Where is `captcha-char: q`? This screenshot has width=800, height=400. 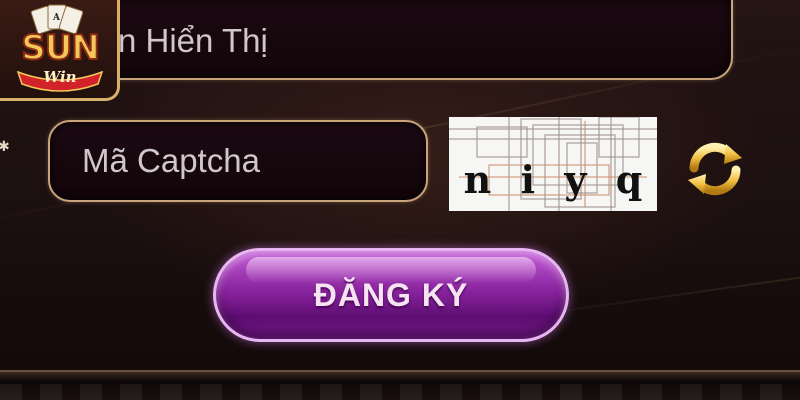 captcha-char: q is located at coordinates (629, 179).